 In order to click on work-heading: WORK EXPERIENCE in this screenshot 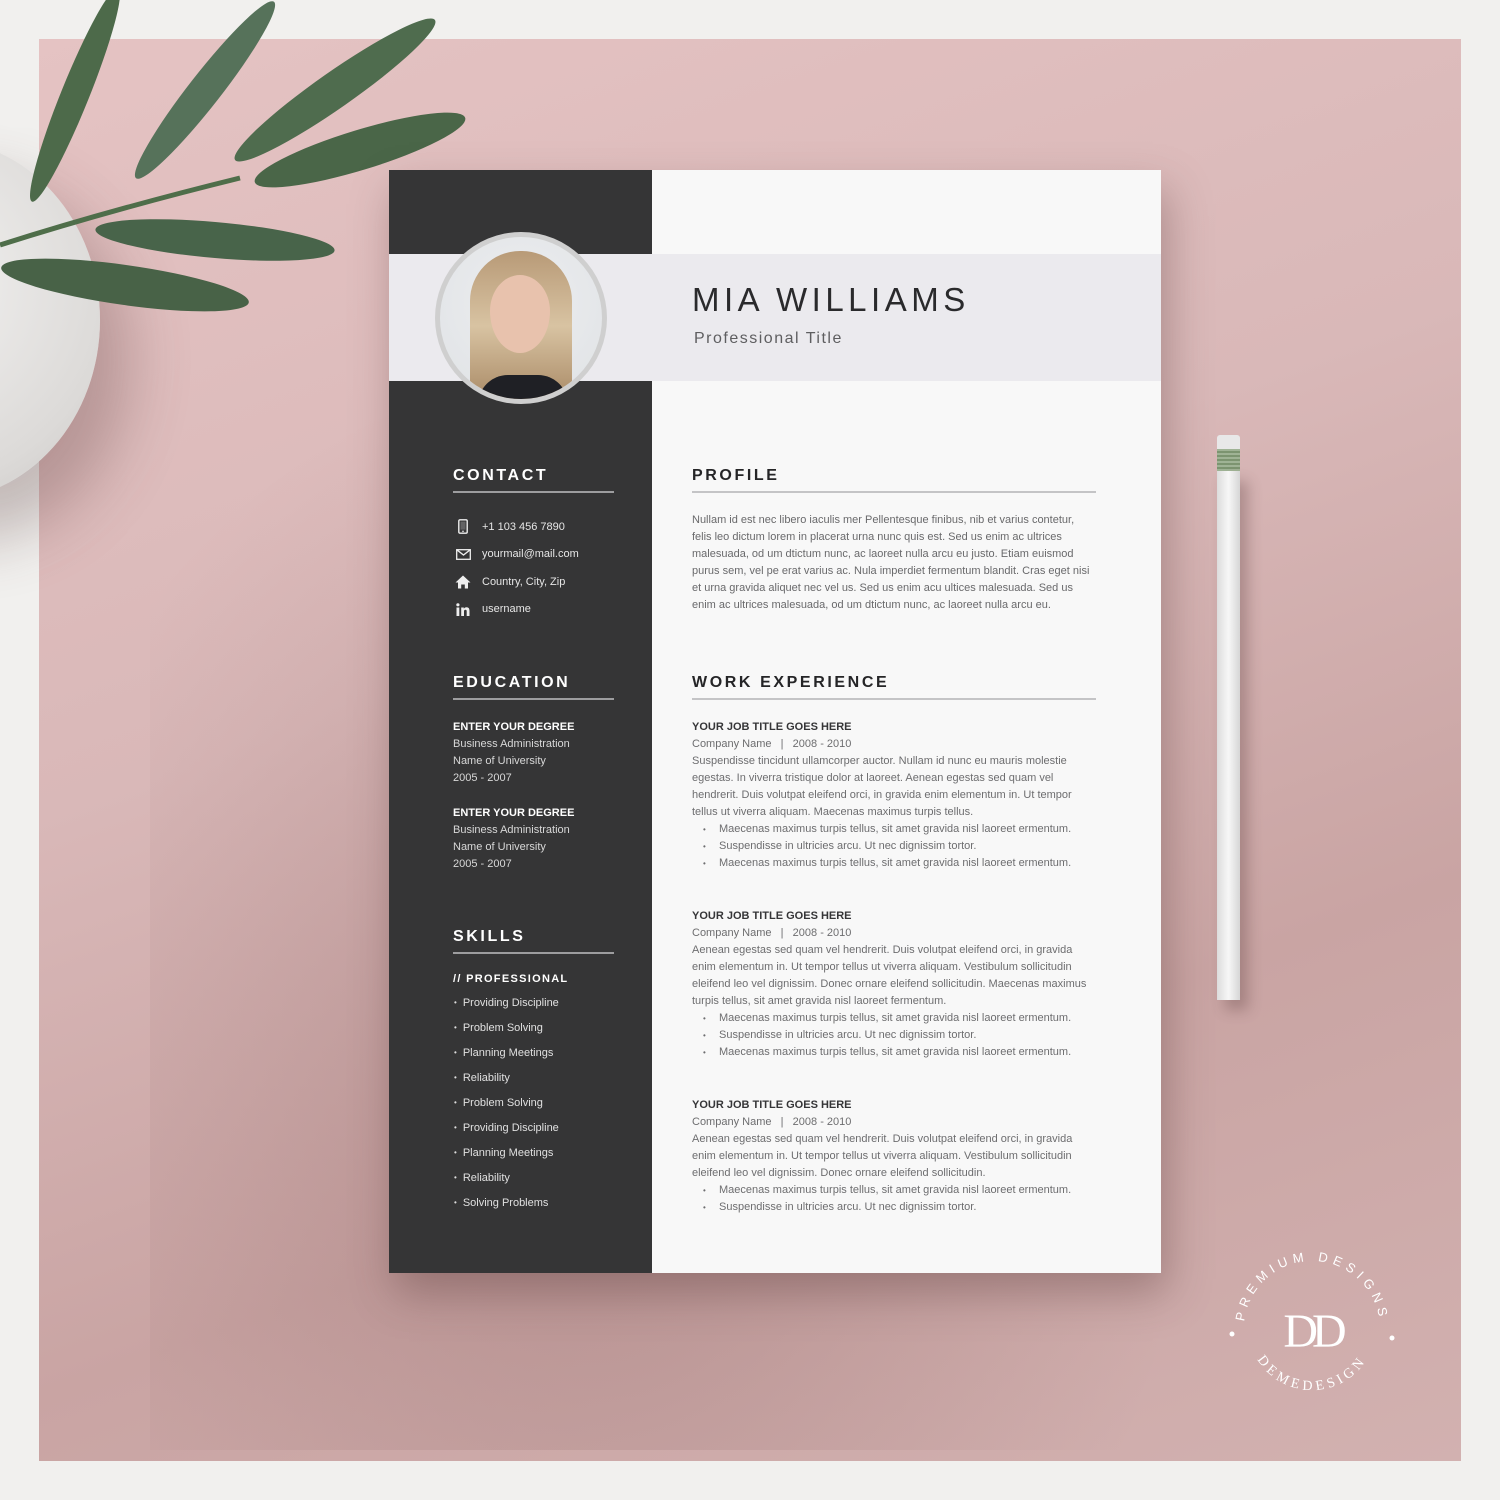, I will do `click(894, 687)`.